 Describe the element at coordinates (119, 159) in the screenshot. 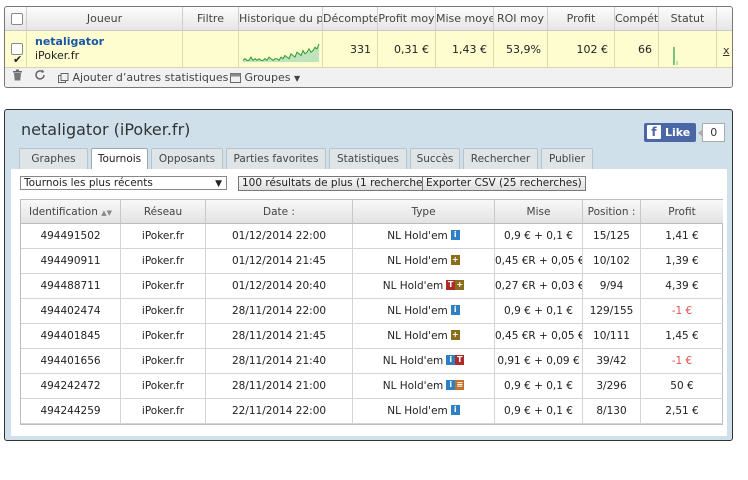

I see `tab-tournois: Tournois` at that location.